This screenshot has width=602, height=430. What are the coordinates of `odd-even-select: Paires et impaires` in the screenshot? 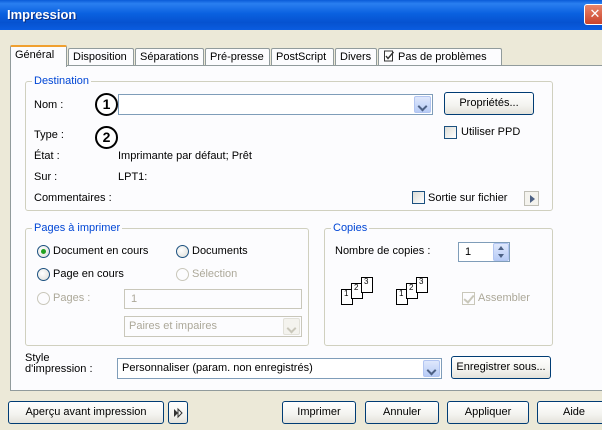 It's located at (213, 326).